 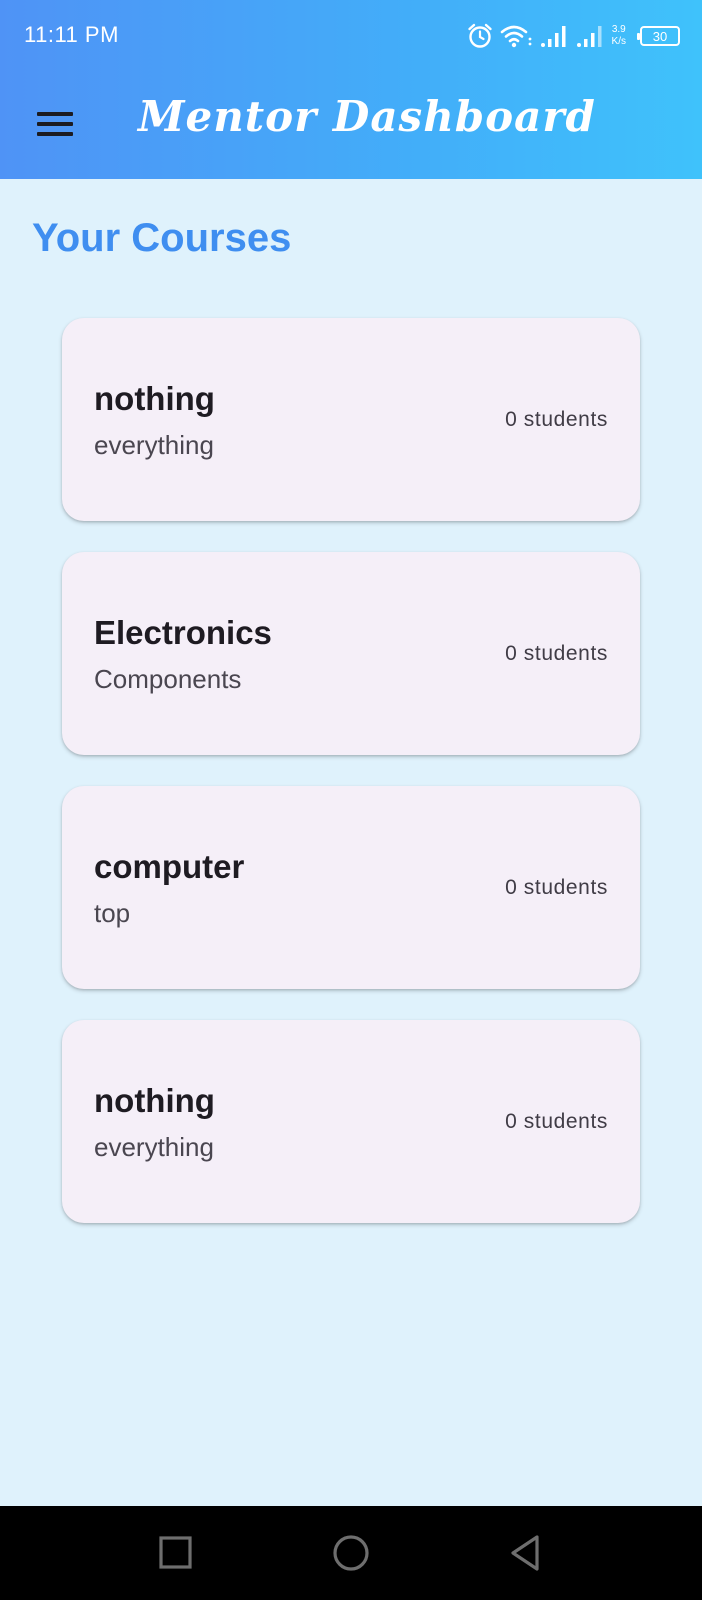 I want to click on net-speed-unit: K/s, so click(x=618, y=41).